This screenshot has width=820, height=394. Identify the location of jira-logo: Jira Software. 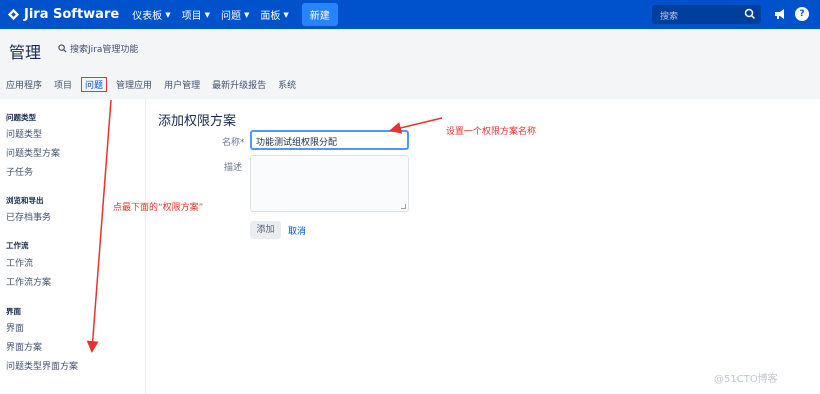
(63, 14).